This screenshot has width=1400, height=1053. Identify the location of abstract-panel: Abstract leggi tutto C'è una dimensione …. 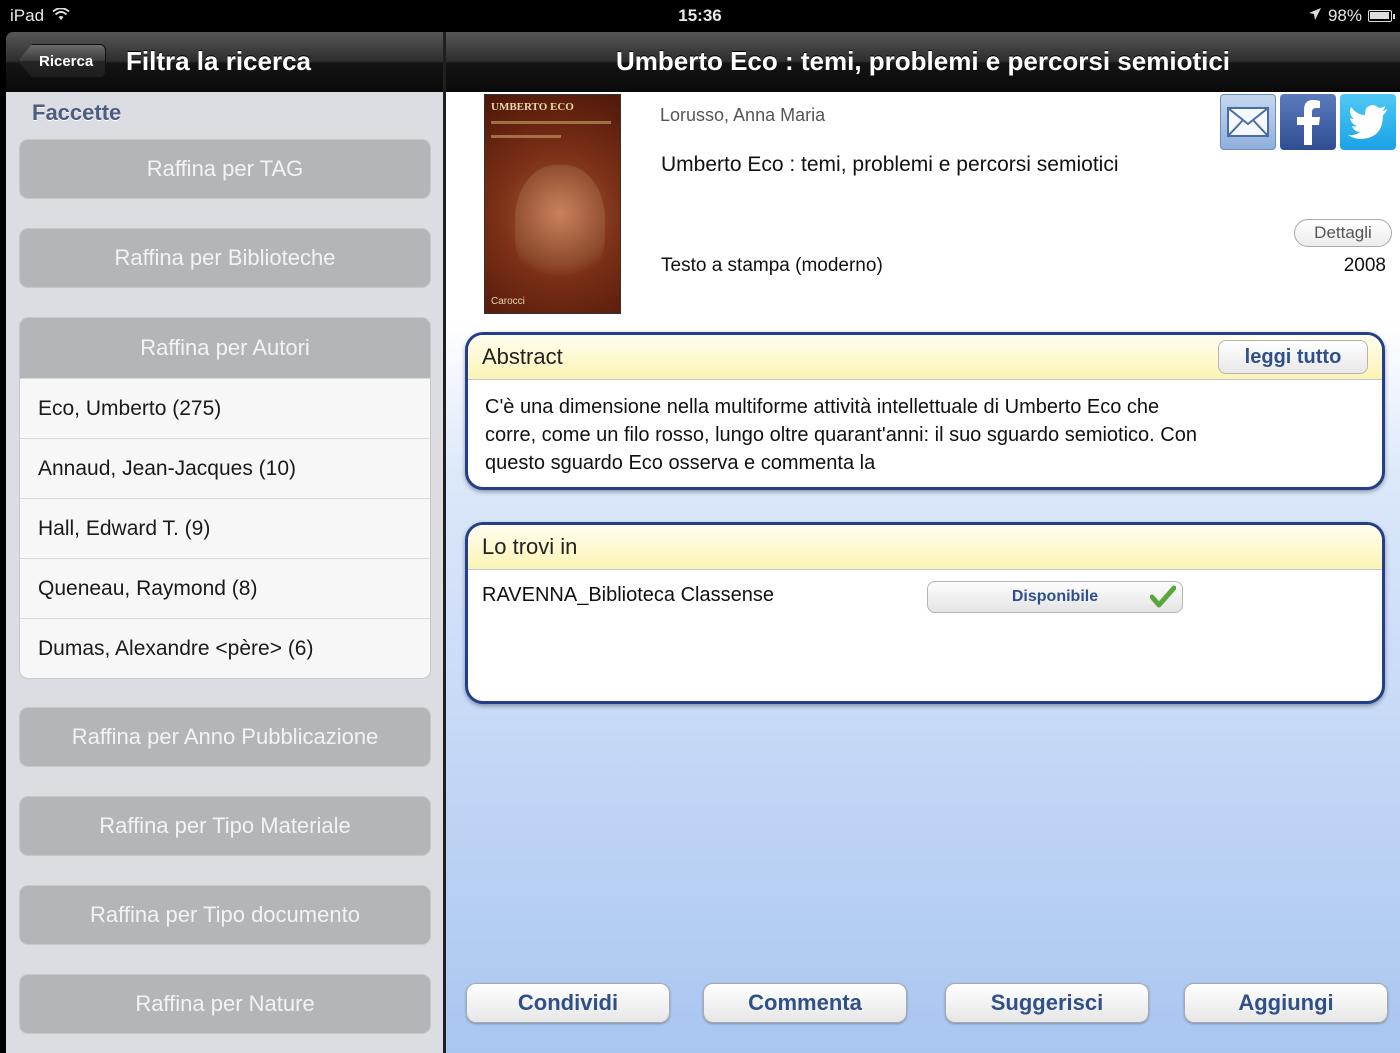
(925, 411).